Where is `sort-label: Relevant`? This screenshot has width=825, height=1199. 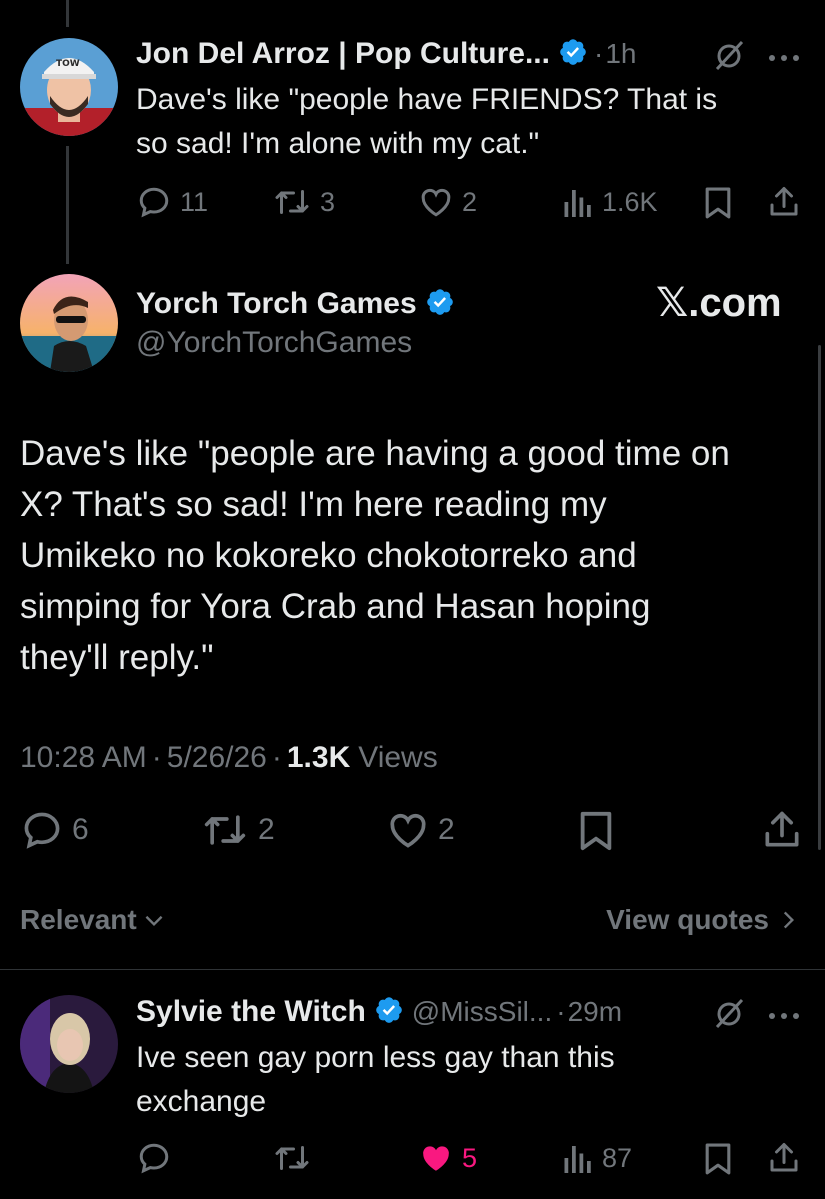 sort-label: Relevant is located at coordinates (78, 919).